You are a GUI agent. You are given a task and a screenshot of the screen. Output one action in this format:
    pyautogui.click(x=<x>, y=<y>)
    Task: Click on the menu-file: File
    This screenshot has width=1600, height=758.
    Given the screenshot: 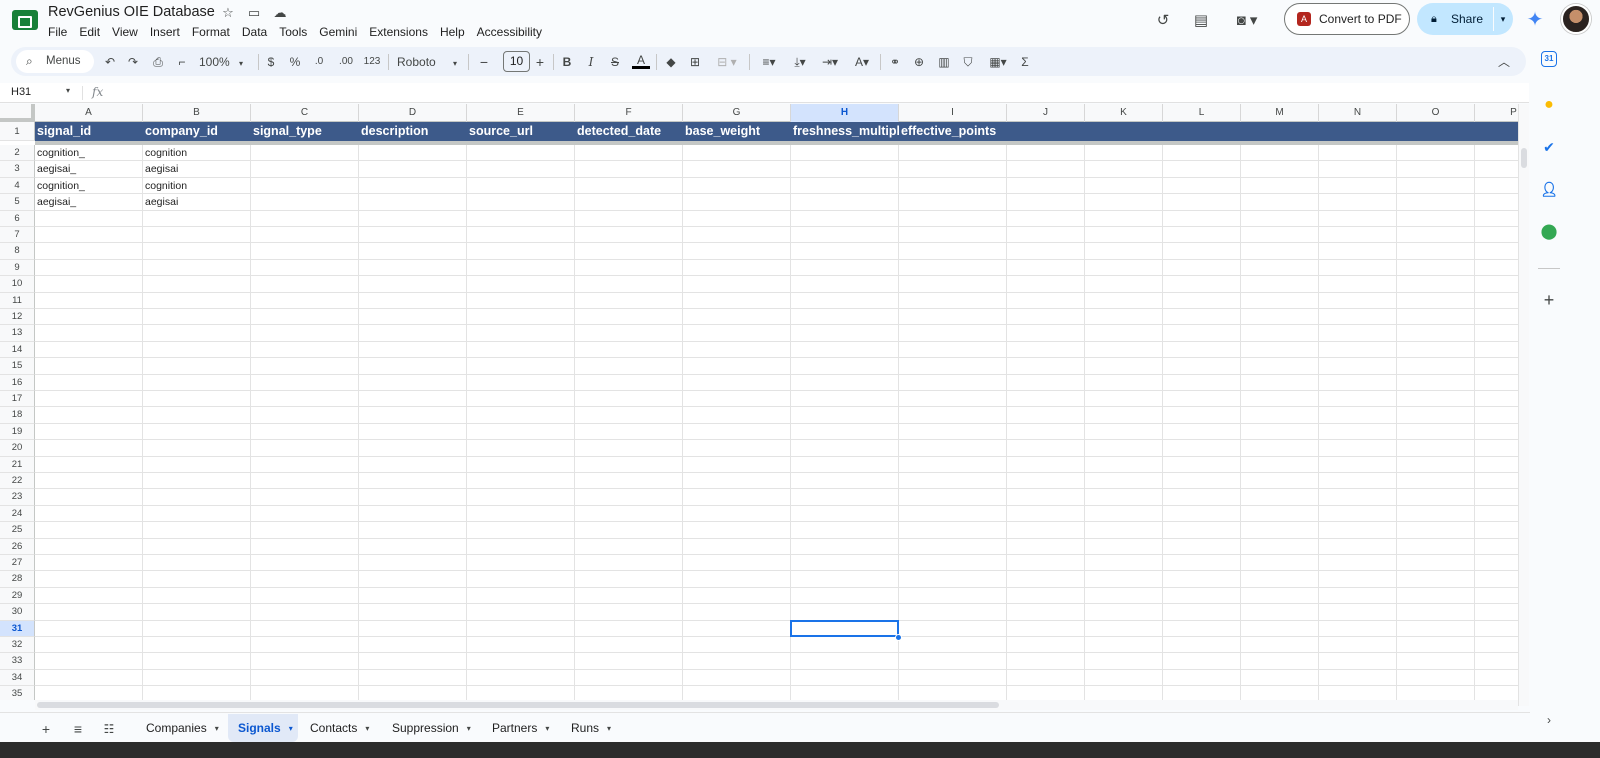 What is the action you would take?
    pyautogui.click(x=61, y=32)
    